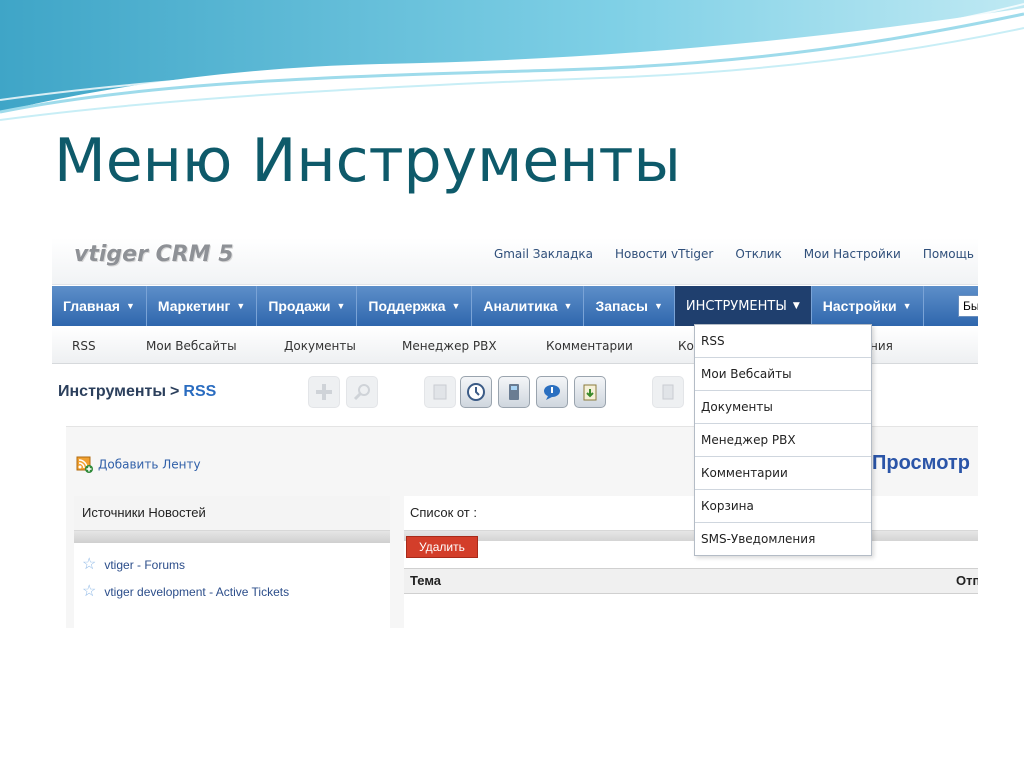 Image resolution: width=1024 pixels, height=768 pixels. What do you see at coordinates (881, 346) in the screenshot?
I see `subnav-sms: ния` at bounding box center [881, 346].